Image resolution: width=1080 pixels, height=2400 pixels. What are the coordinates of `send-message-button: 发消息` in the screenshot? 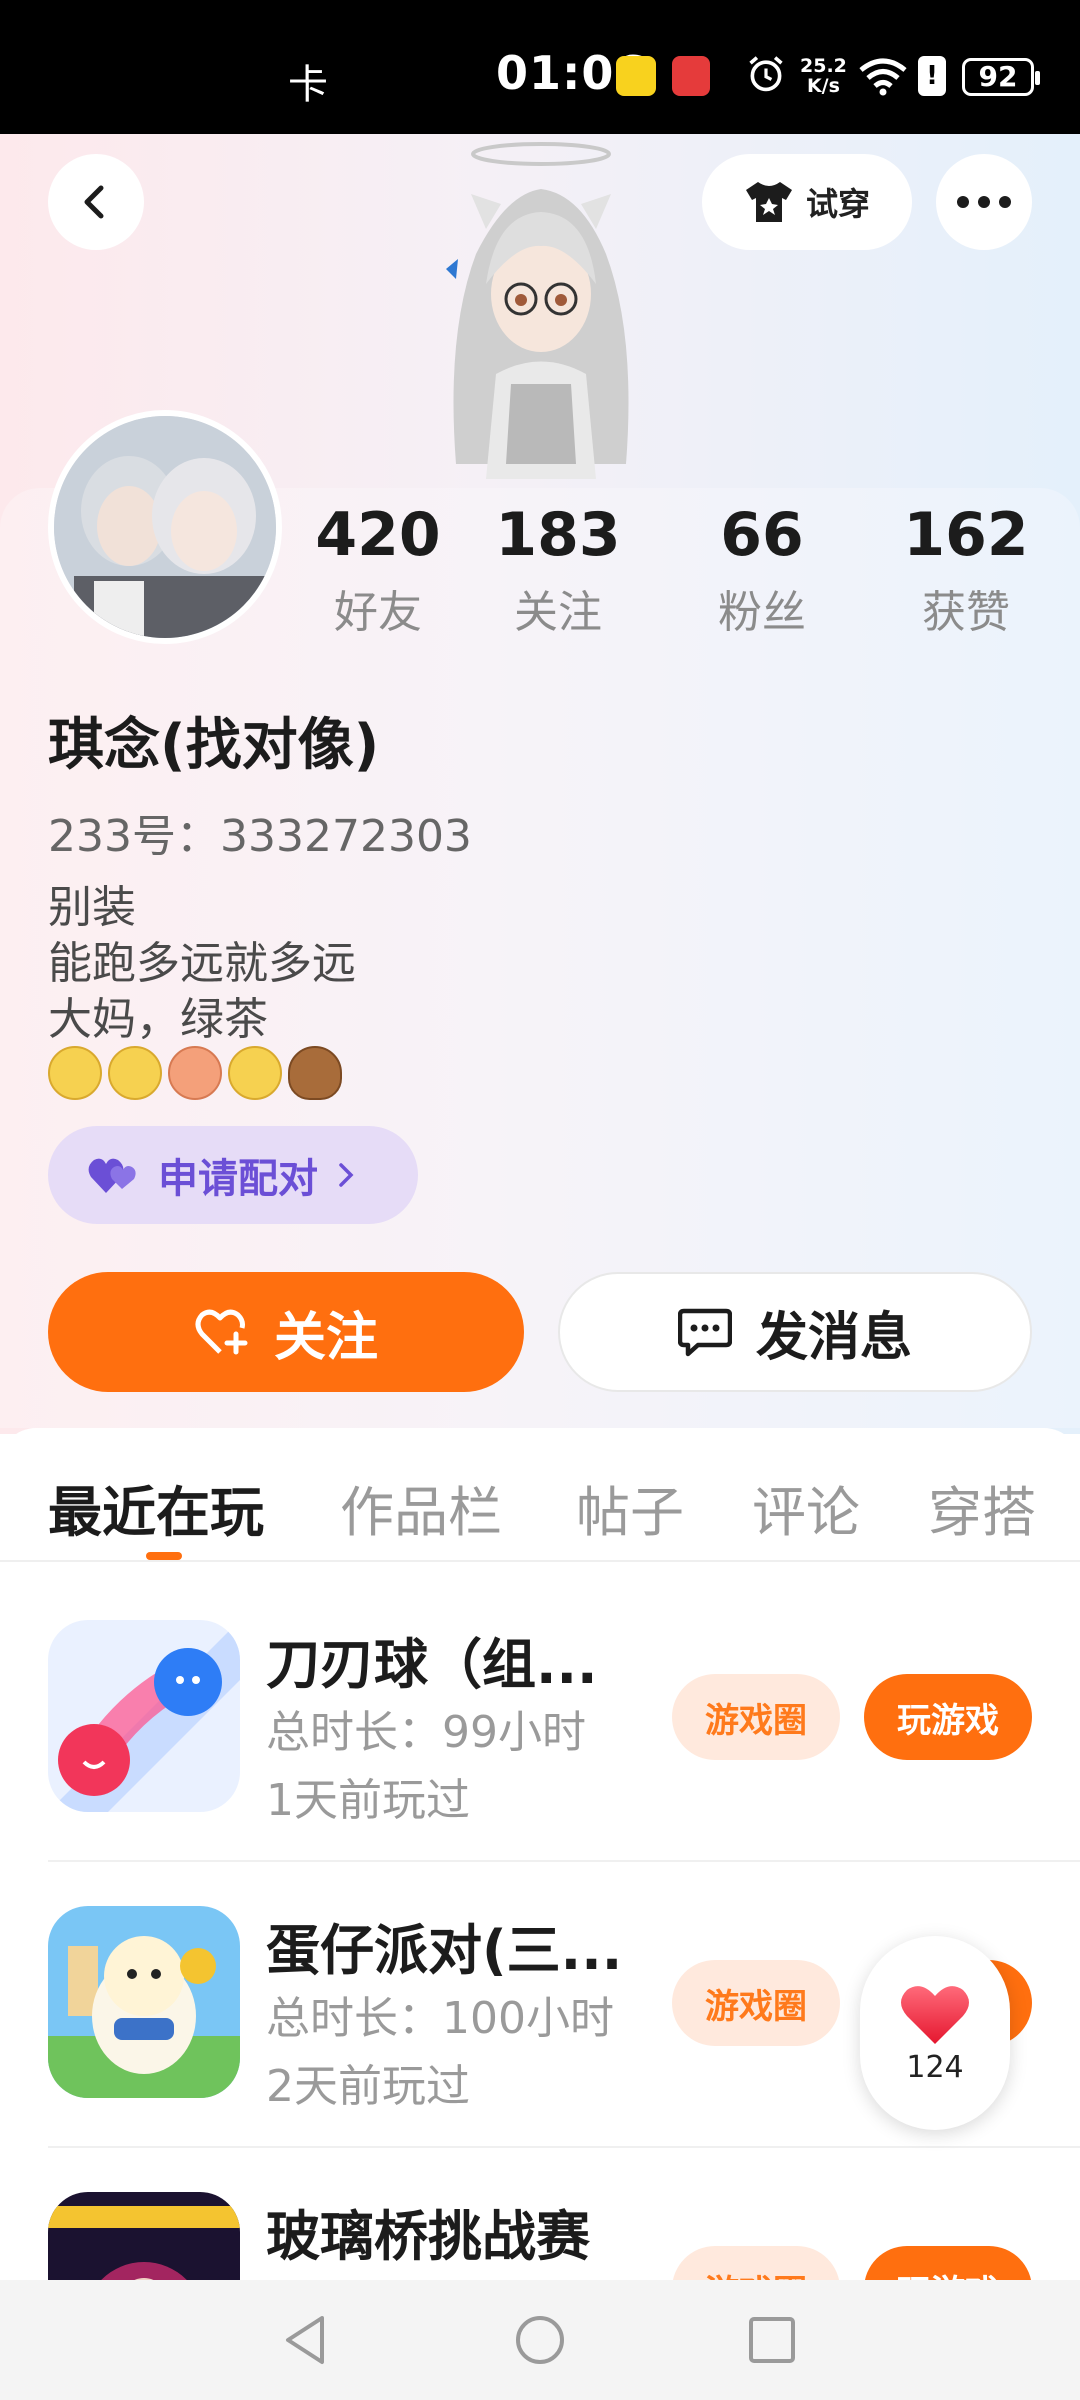 It's located at (795, 1332).